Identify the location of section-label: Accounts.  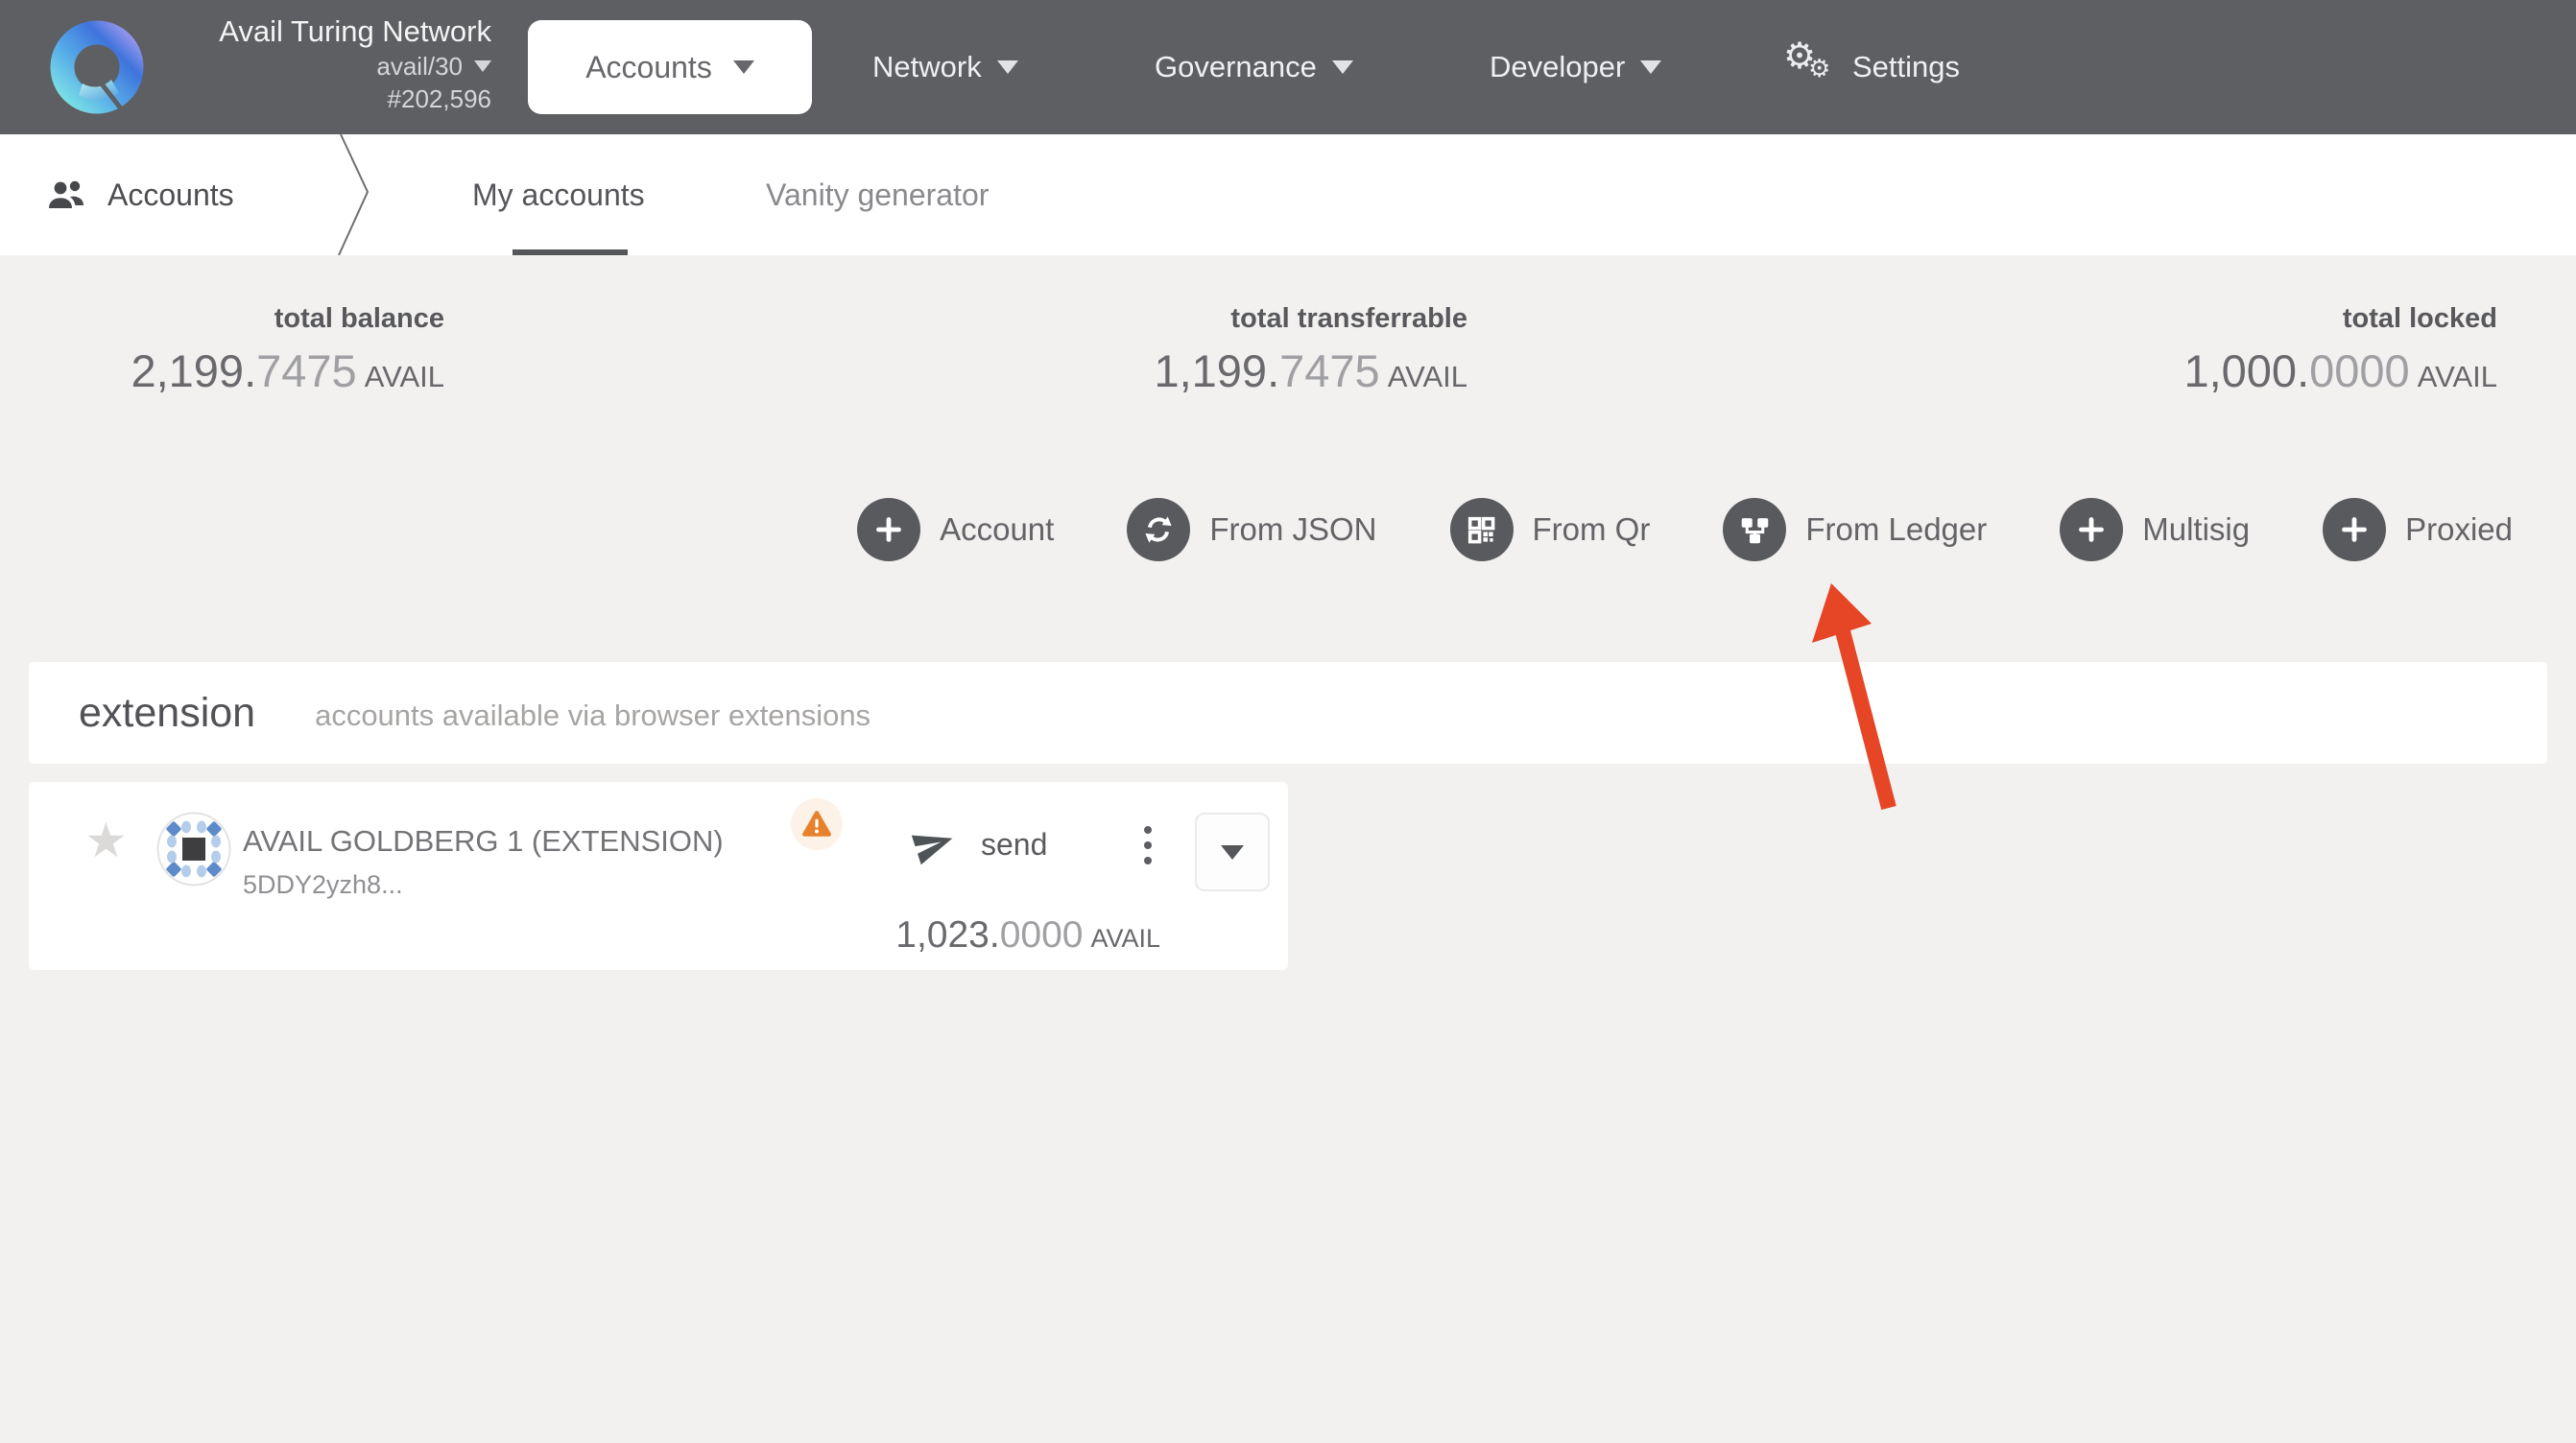
(170, 194).